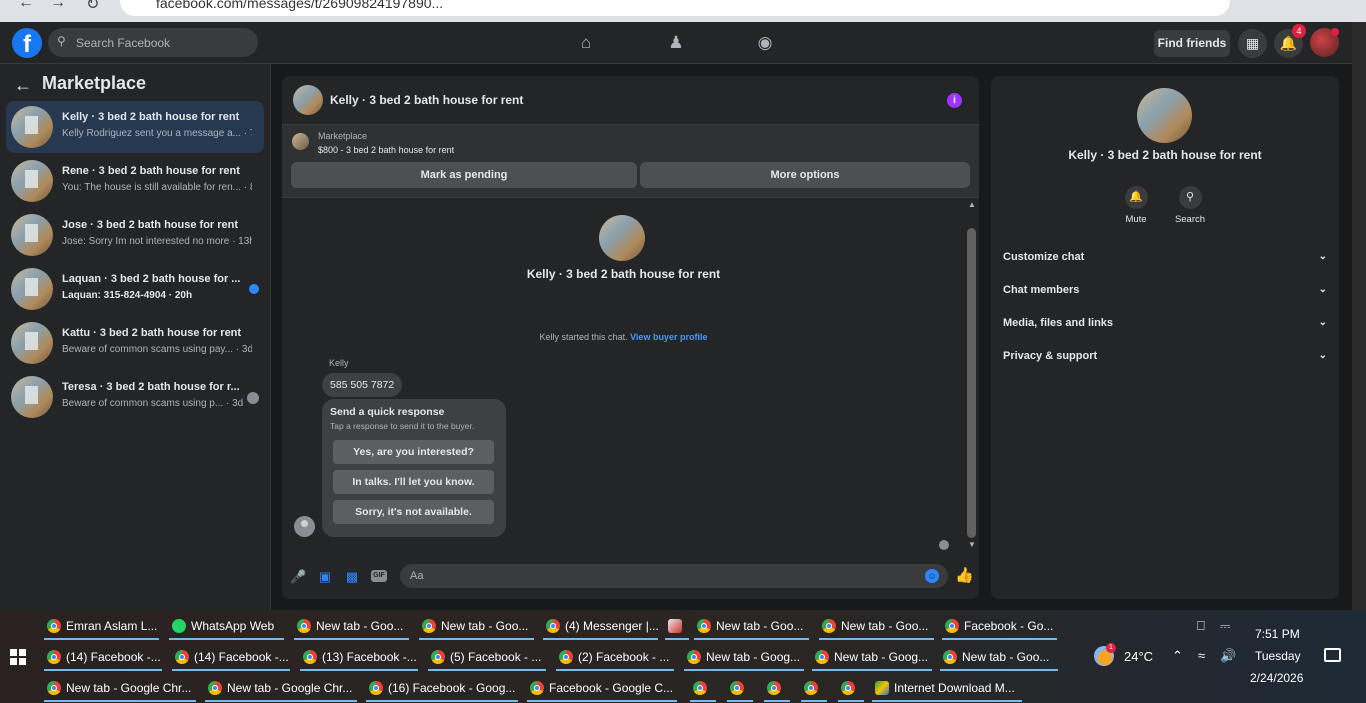 The width and height of the screenshot is (1366, 703). I want to click on home-icon: ⌂, so click(586, 43).